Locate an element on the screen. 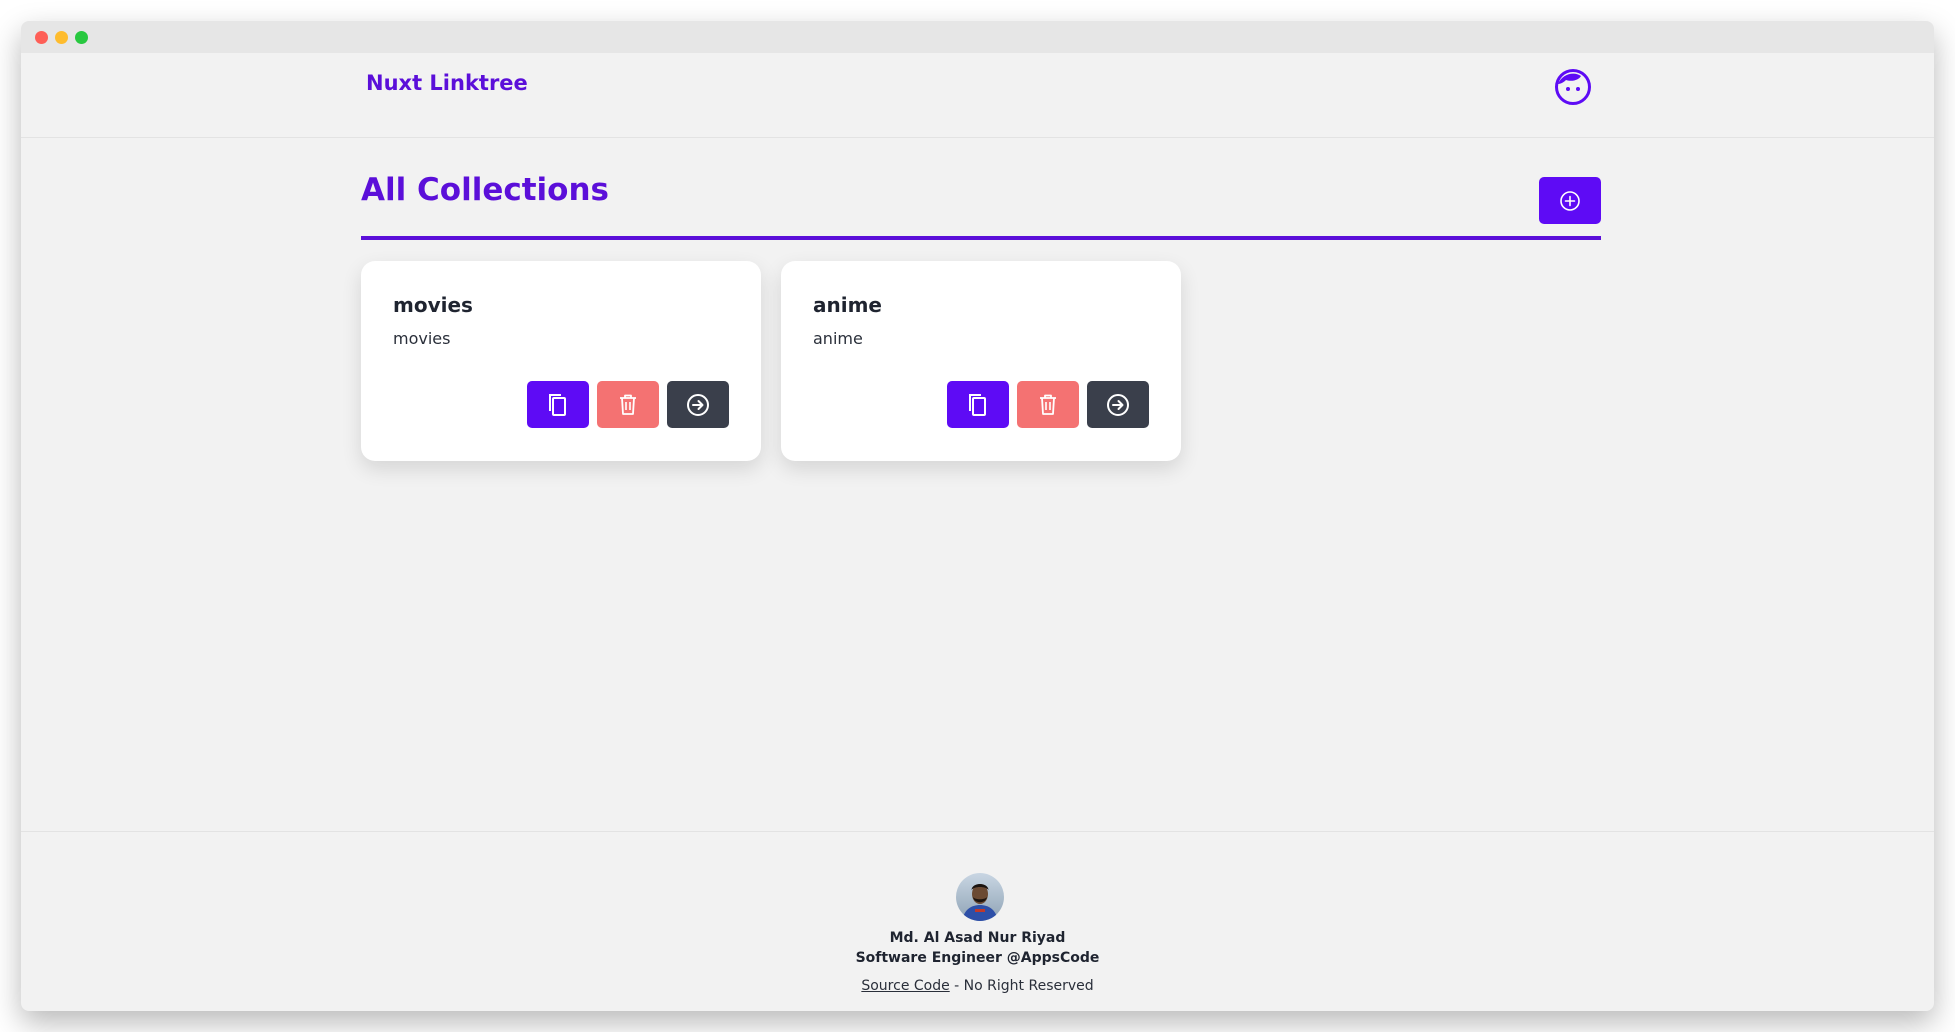 This screenshot has height=1032, width=1955. collection-card: movies movies is located at coordinates (561, 361).